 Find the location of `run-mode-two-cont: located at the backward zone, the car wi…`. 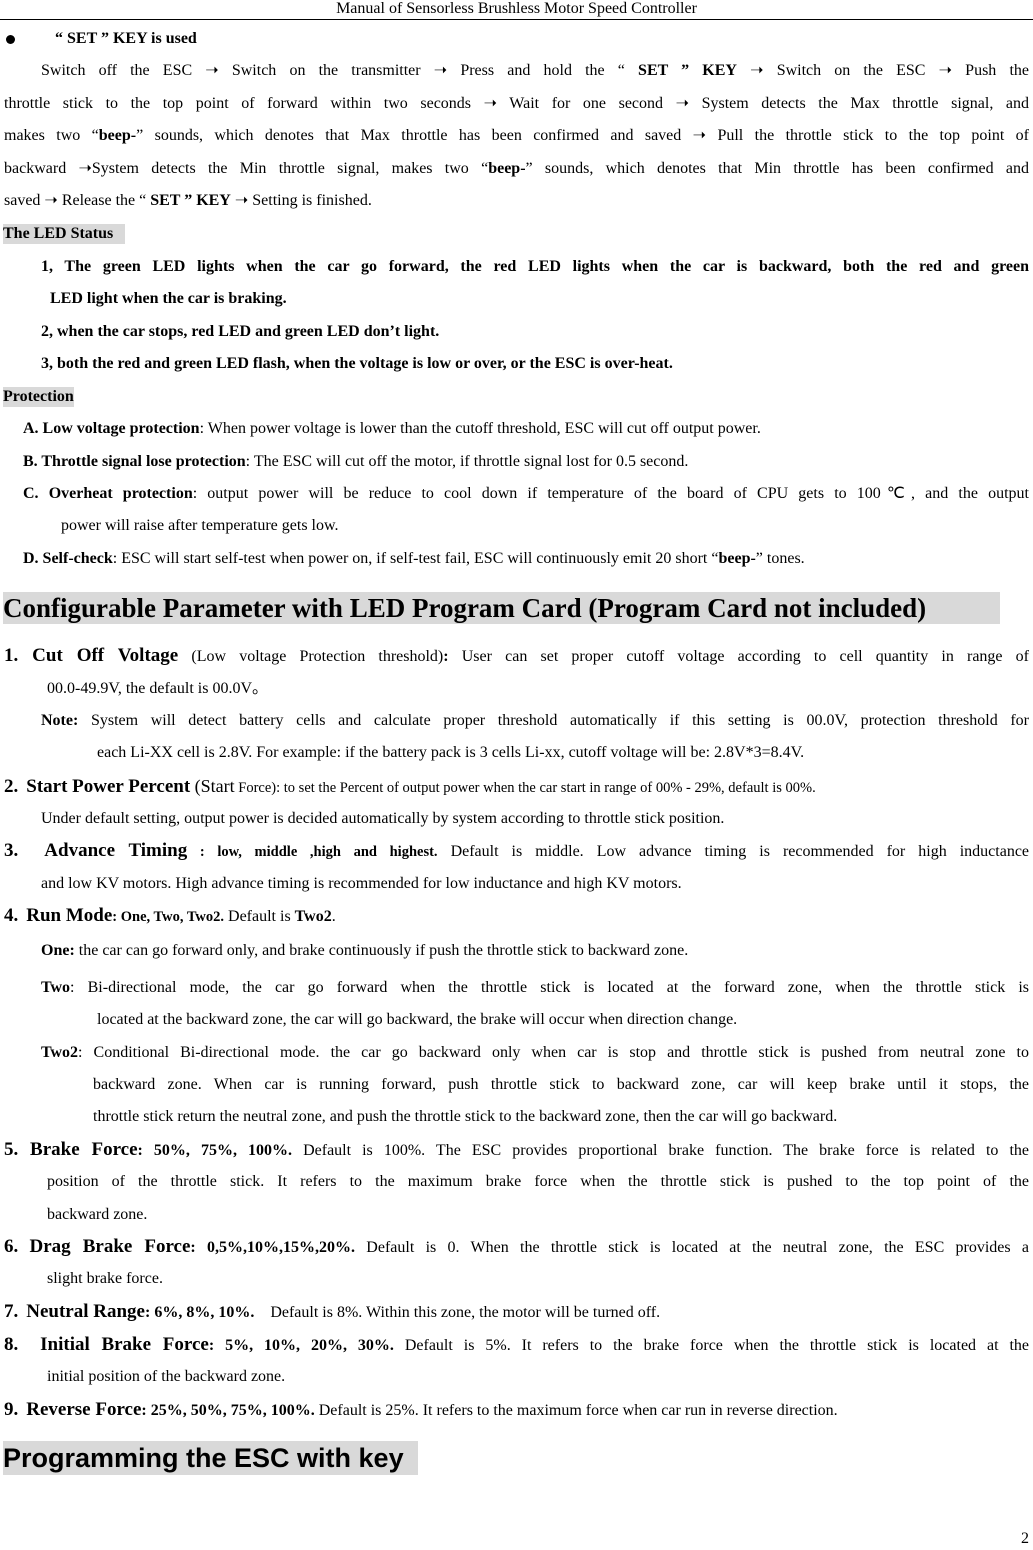

run-mode-two-cont: located at the backward zone, the car wi… is located at coordinates (417, 1019).